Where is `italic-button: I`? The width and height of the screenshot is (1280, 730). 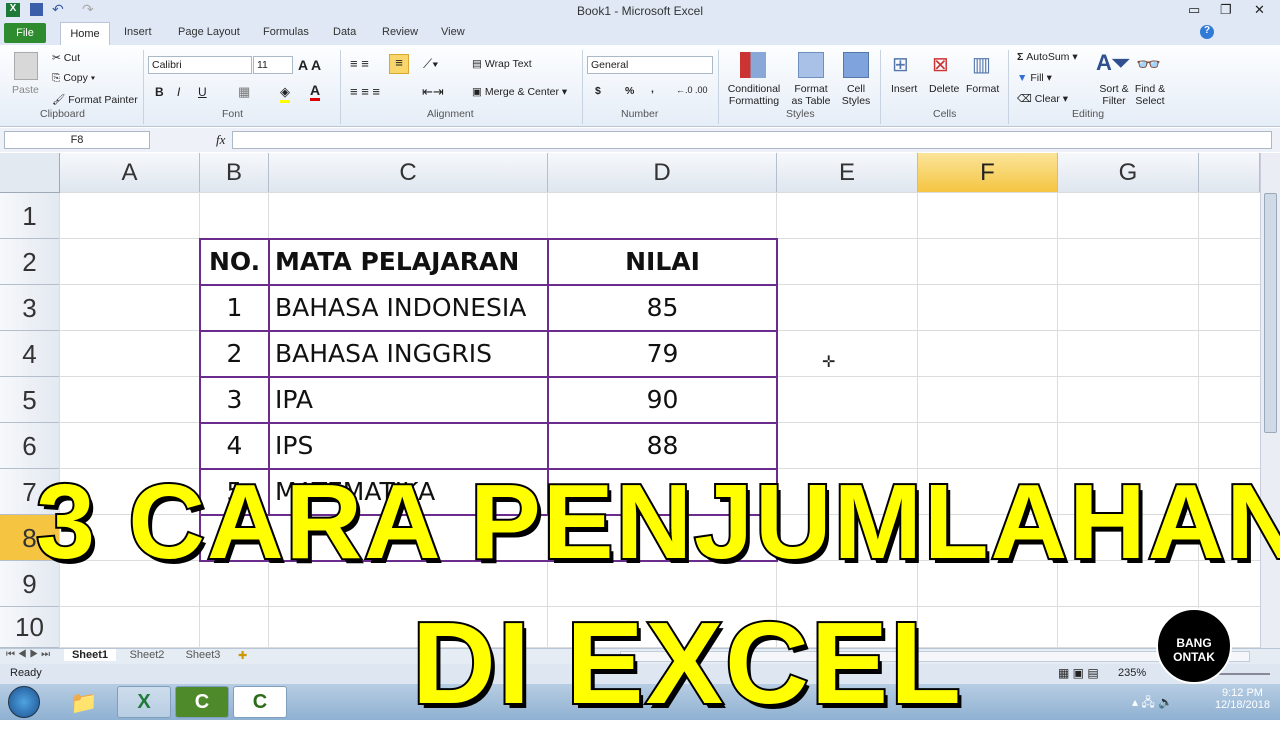 italic-button: I is located at coordinates (178, 92).